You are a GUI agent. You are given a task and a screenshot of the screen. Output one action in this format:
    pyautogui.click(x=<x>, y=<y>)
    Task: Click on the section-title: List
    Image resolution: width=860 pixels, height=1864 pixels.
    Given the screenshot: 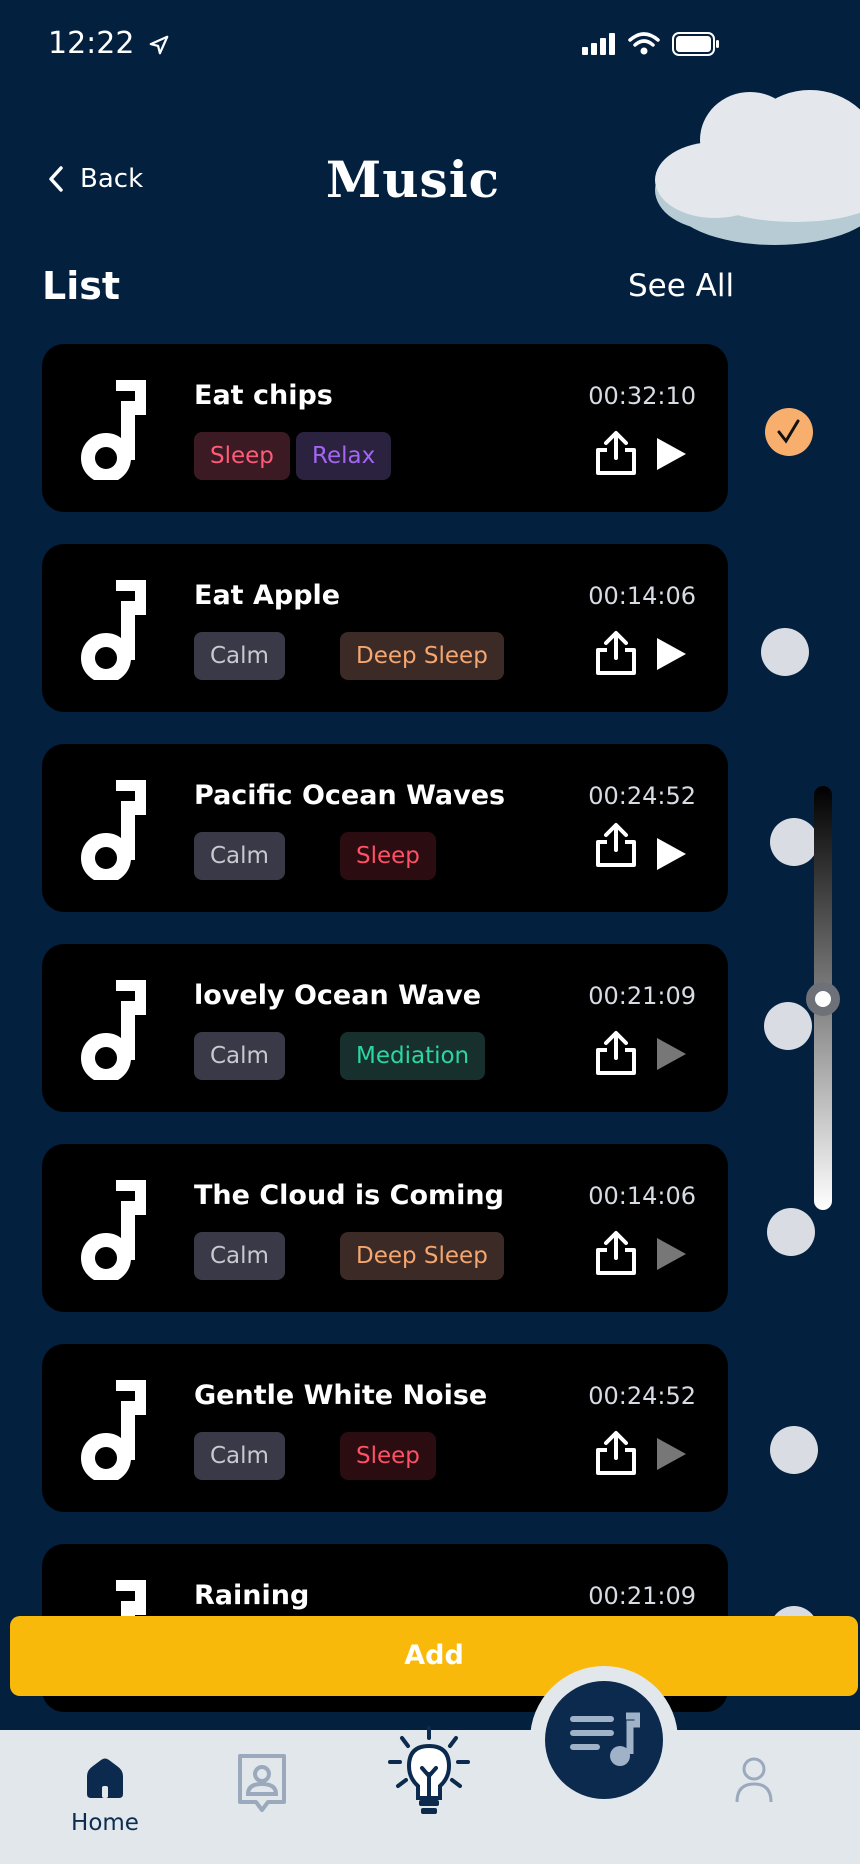 What is the action you would take?
    pyautogui.click(x=81, y=286)
    